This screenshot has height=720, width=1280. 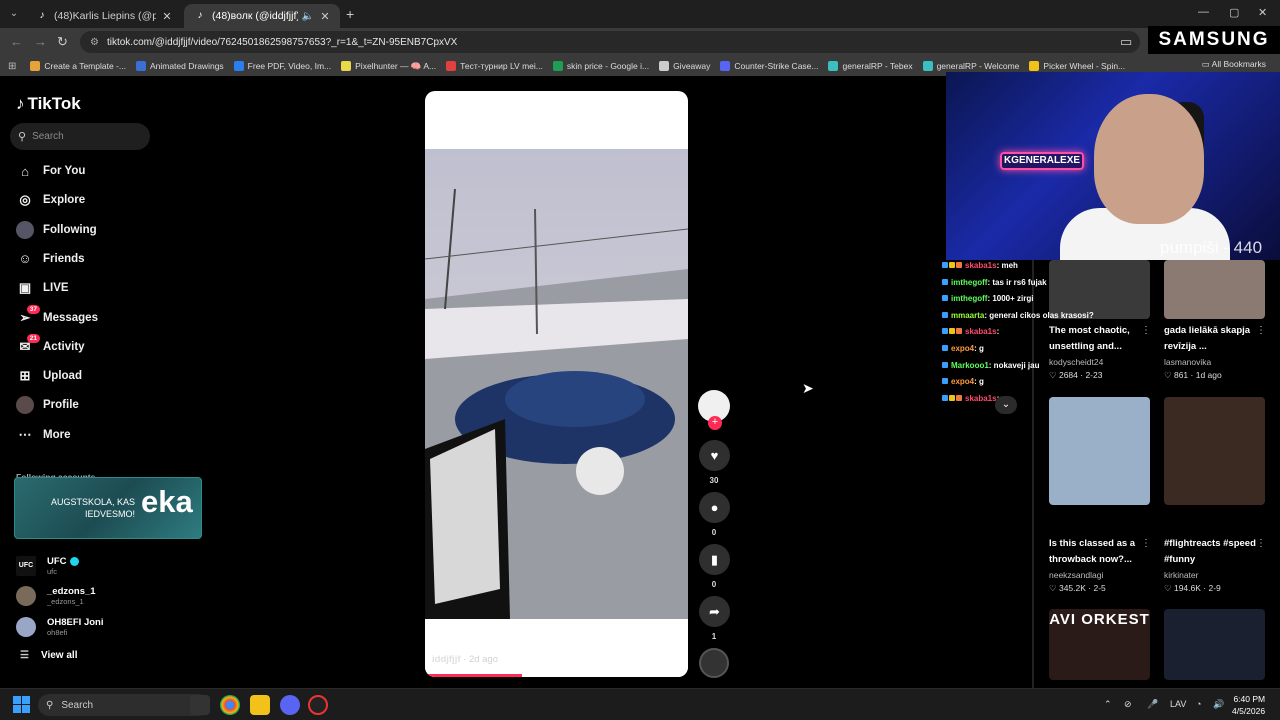 I want to click on nav-item-for-you: ⌂ For You, so click(x=50, y=171).